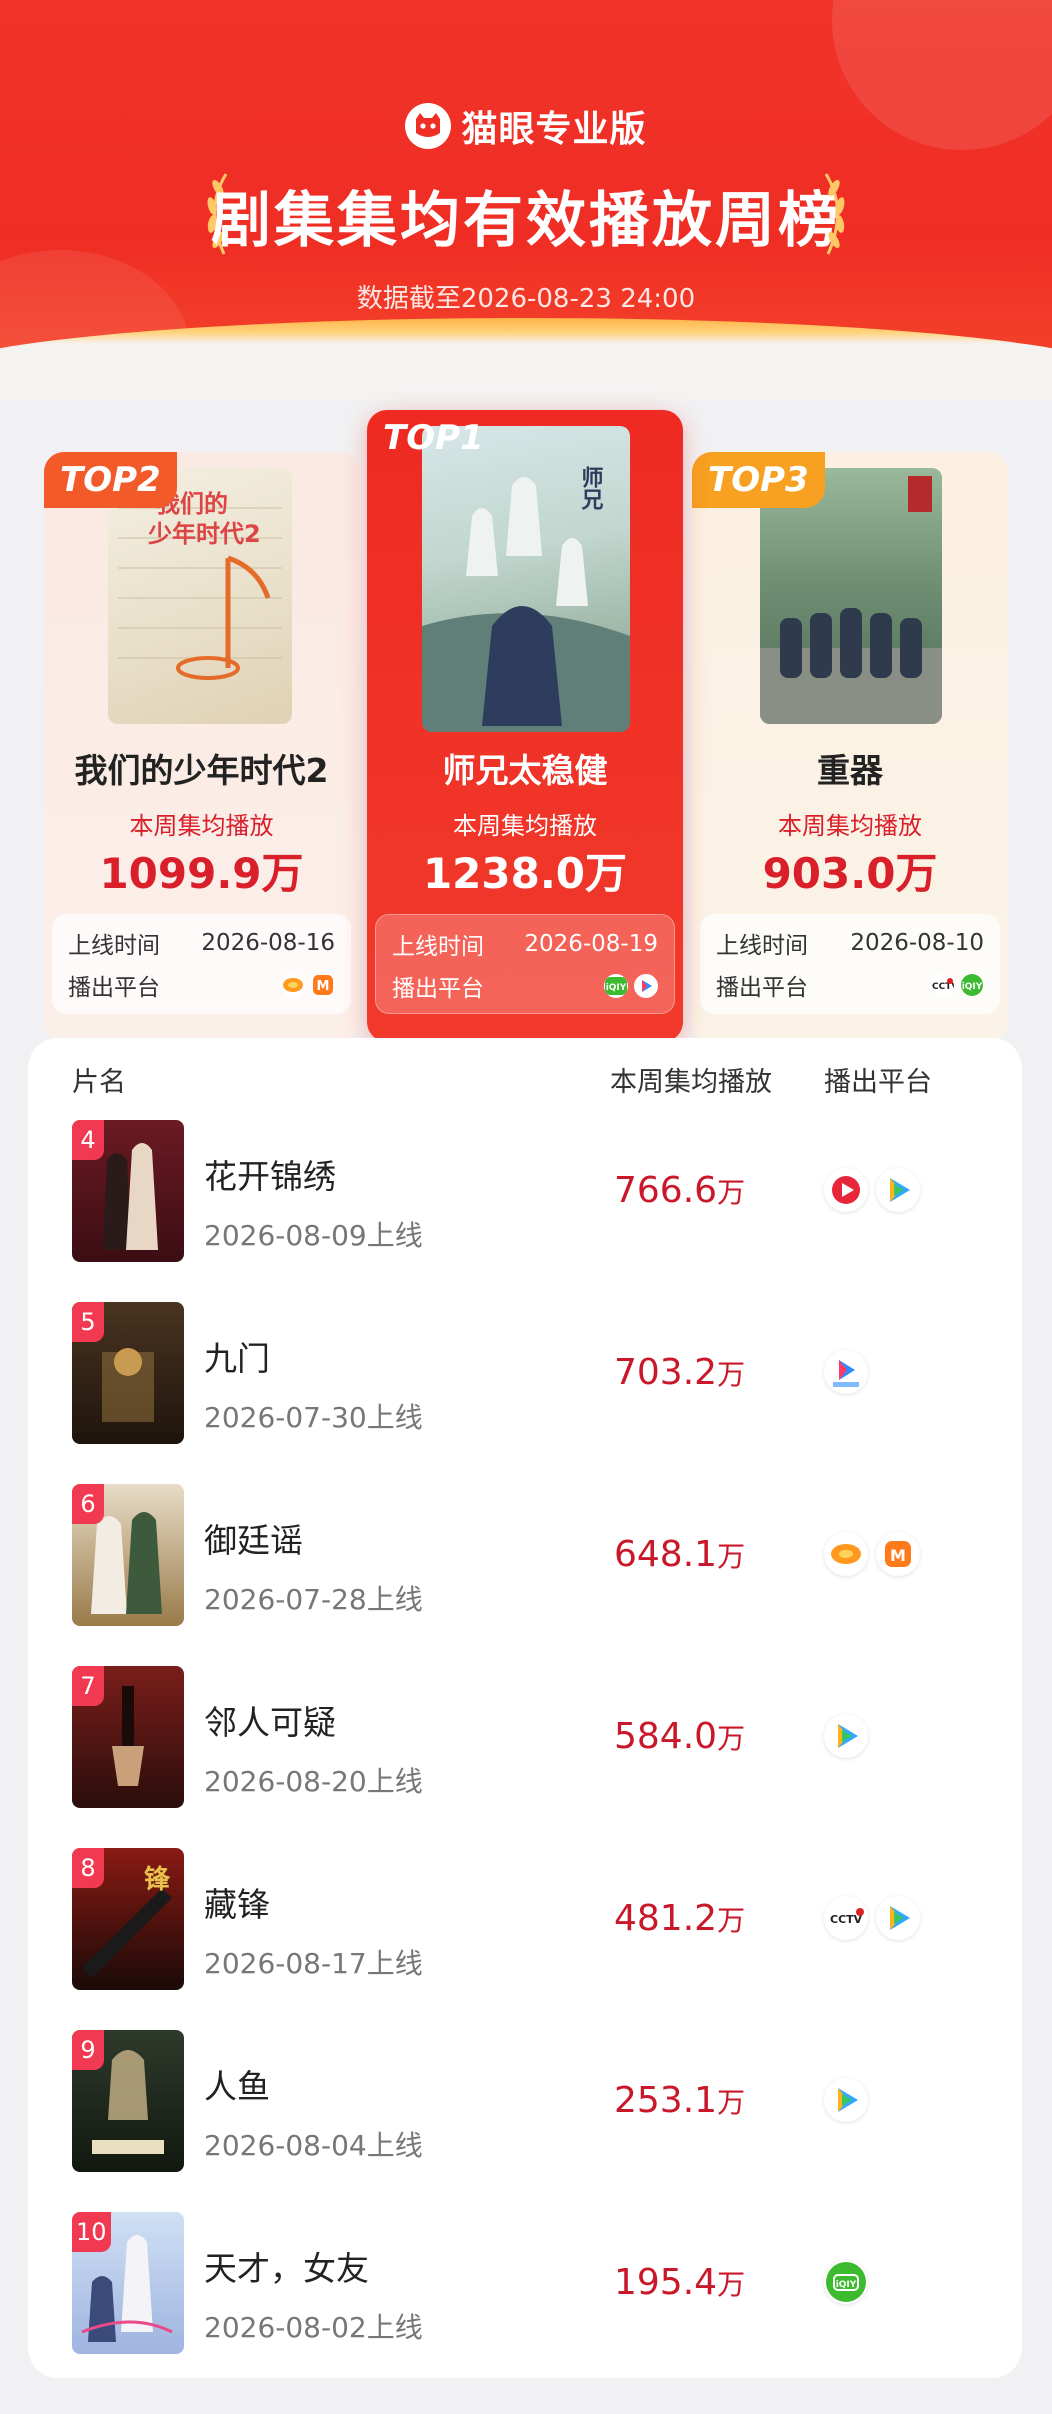 This screenshot has height=2414, width=1052. Describe the element at coordinates (525, 770) in the screenshot. I see `drama-title: 师兄太稳健` at that location.